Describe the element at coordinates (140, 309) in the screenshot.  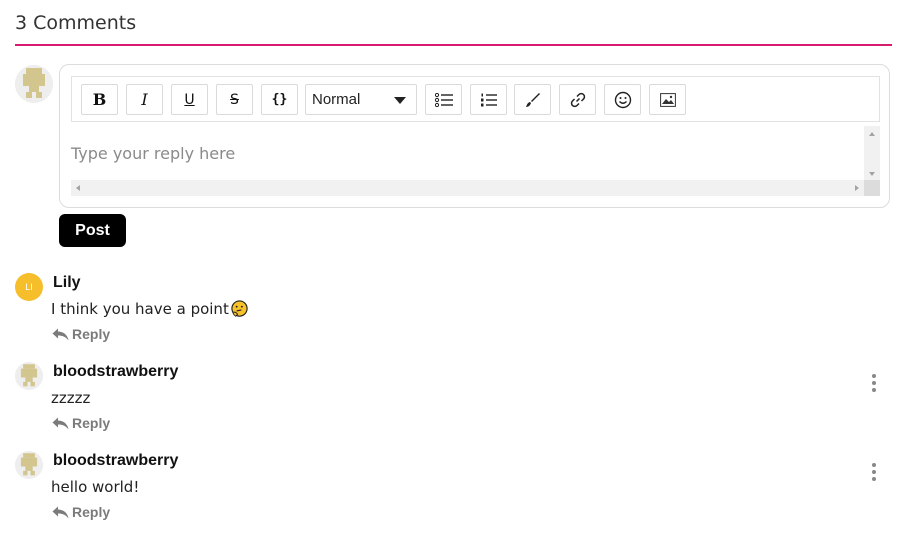
I see `comment-text-content: I think you have a point` at that location.